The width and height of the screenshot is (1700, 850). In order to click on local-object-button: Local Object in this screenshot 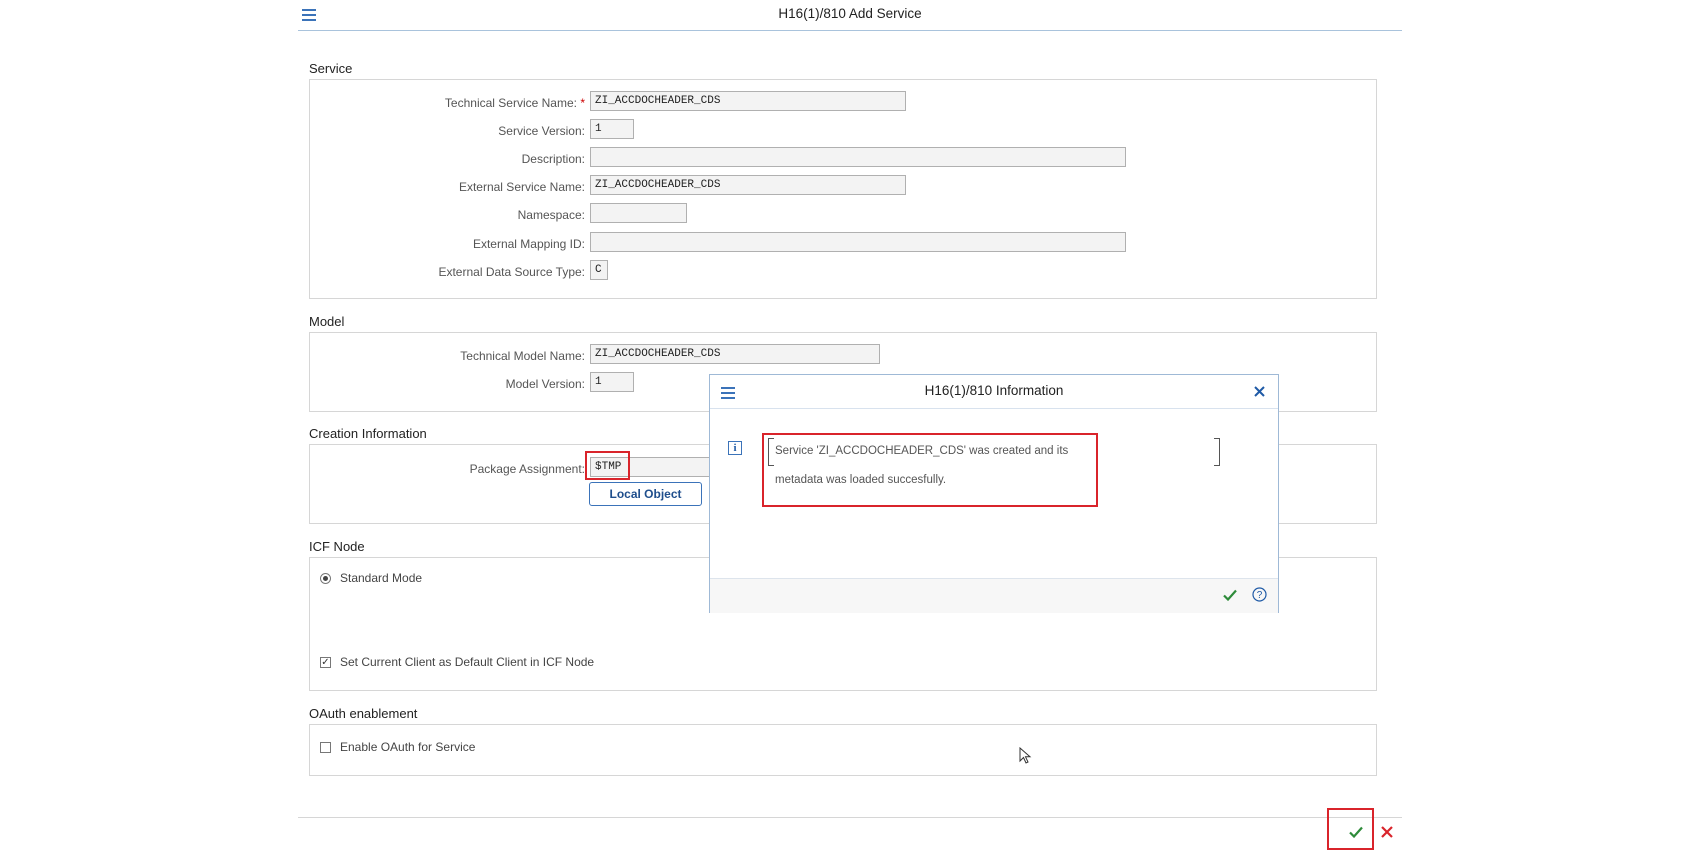, I will do `click(645, 494)`.